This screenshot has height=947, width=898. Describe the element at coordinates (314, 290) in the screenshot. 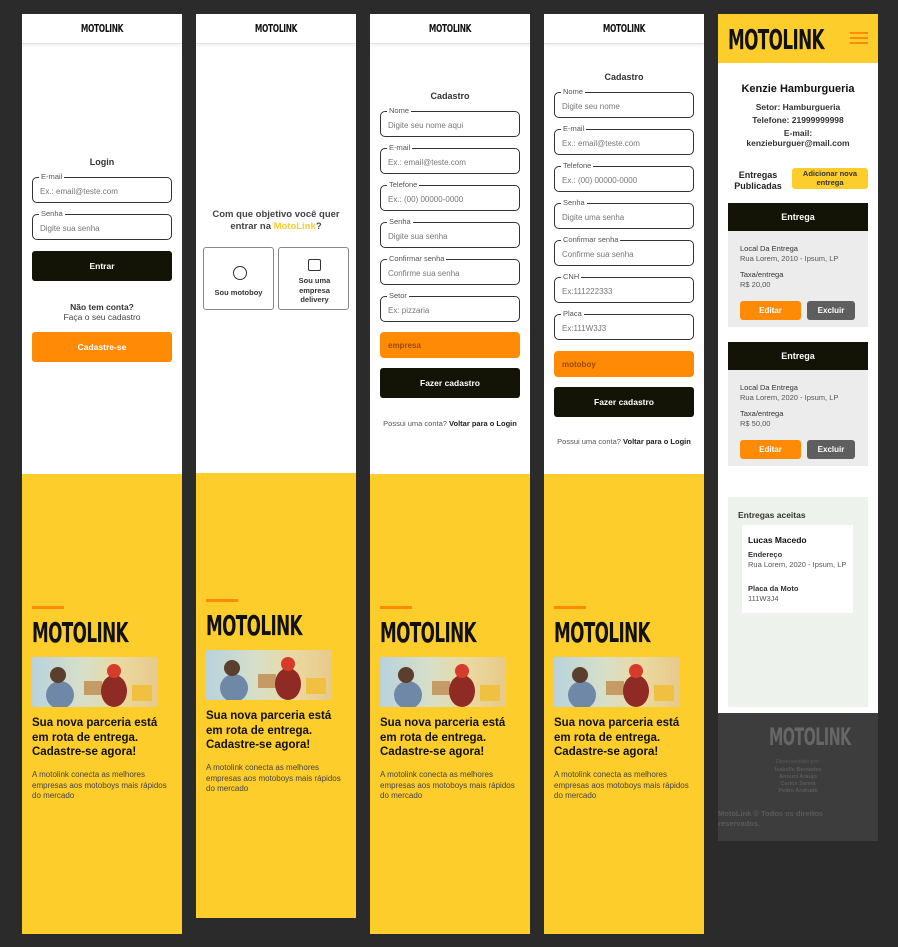

I see `company-option-label: Sou uma empresa delivery` at that location.